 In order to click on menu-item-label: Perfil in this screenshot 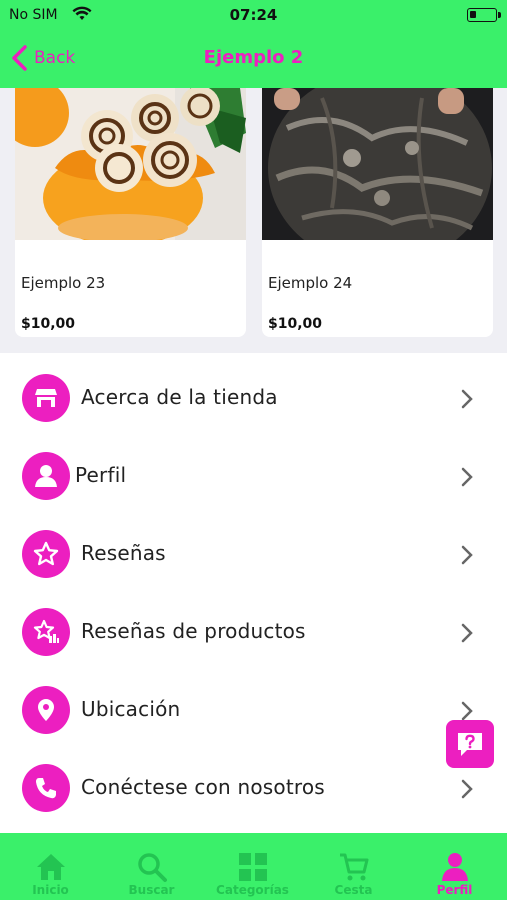, I will do `click(101, 475)`.